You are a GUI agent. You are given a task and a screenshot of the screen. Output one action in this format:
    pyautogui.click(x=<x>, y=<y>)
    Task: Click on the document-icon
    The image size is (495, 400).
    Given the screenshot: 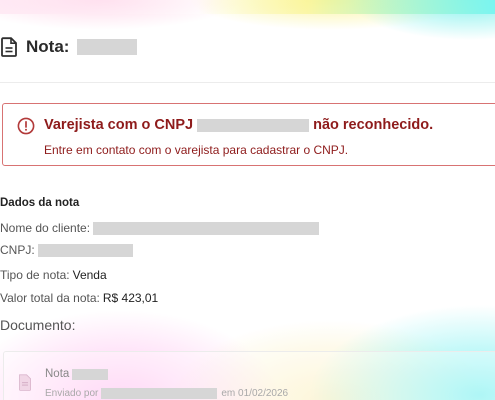 What is the action you would take?
    pyautogui.click(x=9, y=47)
    